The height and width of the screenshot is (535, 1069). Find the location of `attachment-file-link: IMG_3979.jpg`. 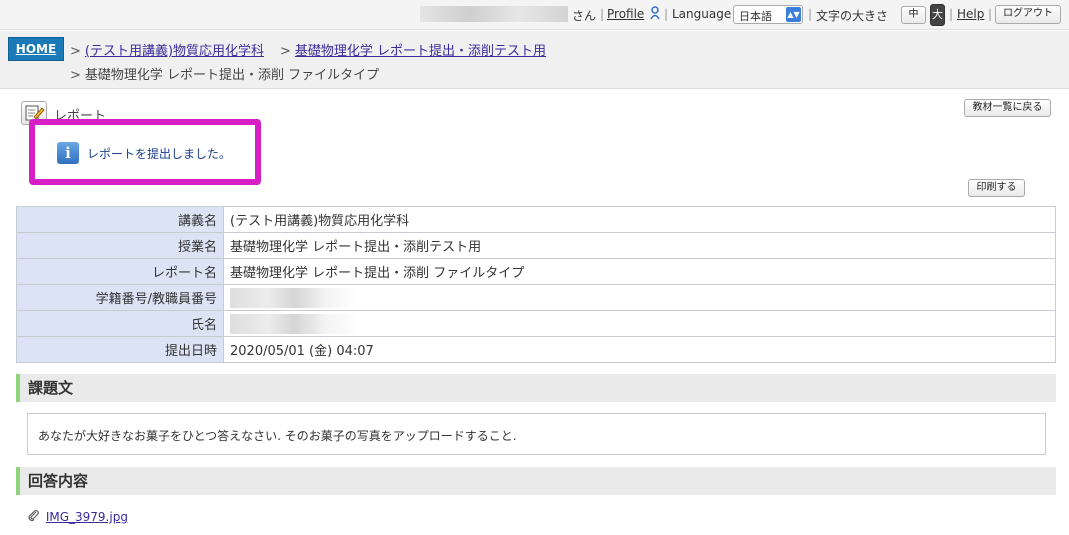

attachment-file-link: IMG_3979.jpg is located at coordinates (87, 517).